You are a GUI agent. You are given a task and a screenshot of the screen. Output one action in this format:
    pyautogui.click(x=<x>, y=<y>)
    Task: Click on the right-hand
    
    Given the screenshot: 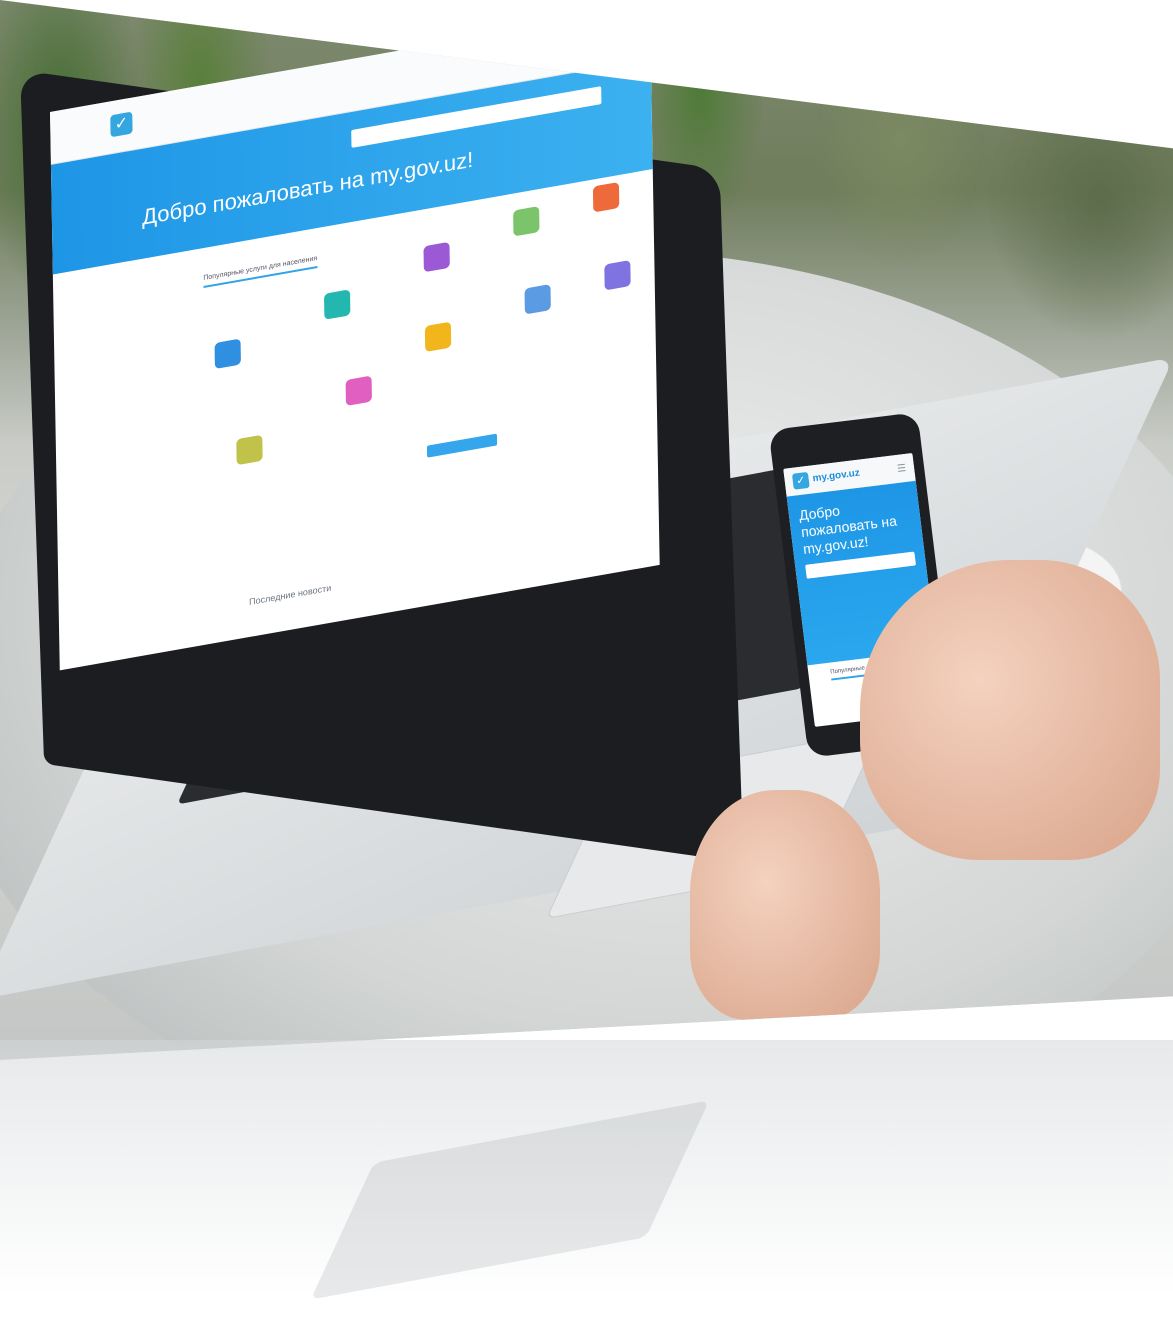 What is the action you would take?
    pyautogui.click(x=1010, y=710)
    